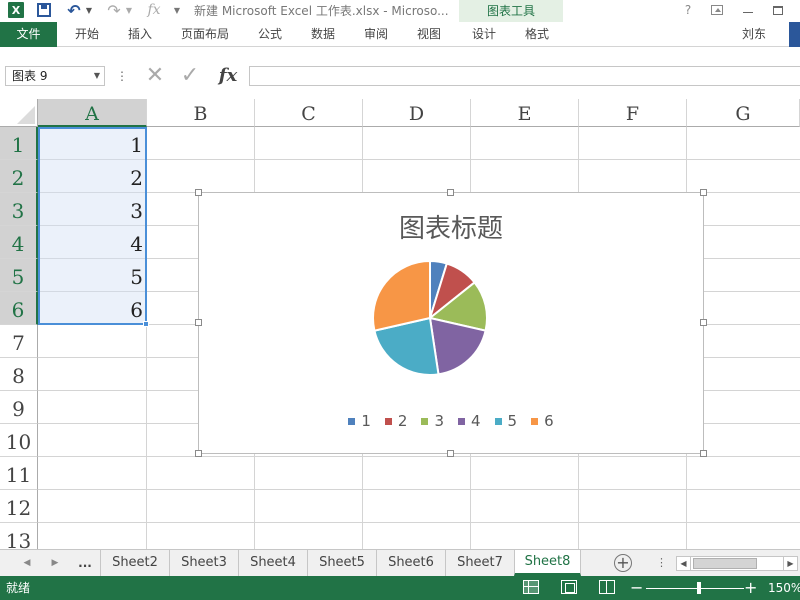 The height and width of the screenshot is (600, 800). I want to click on normal-view-icon, so click(531, 587).